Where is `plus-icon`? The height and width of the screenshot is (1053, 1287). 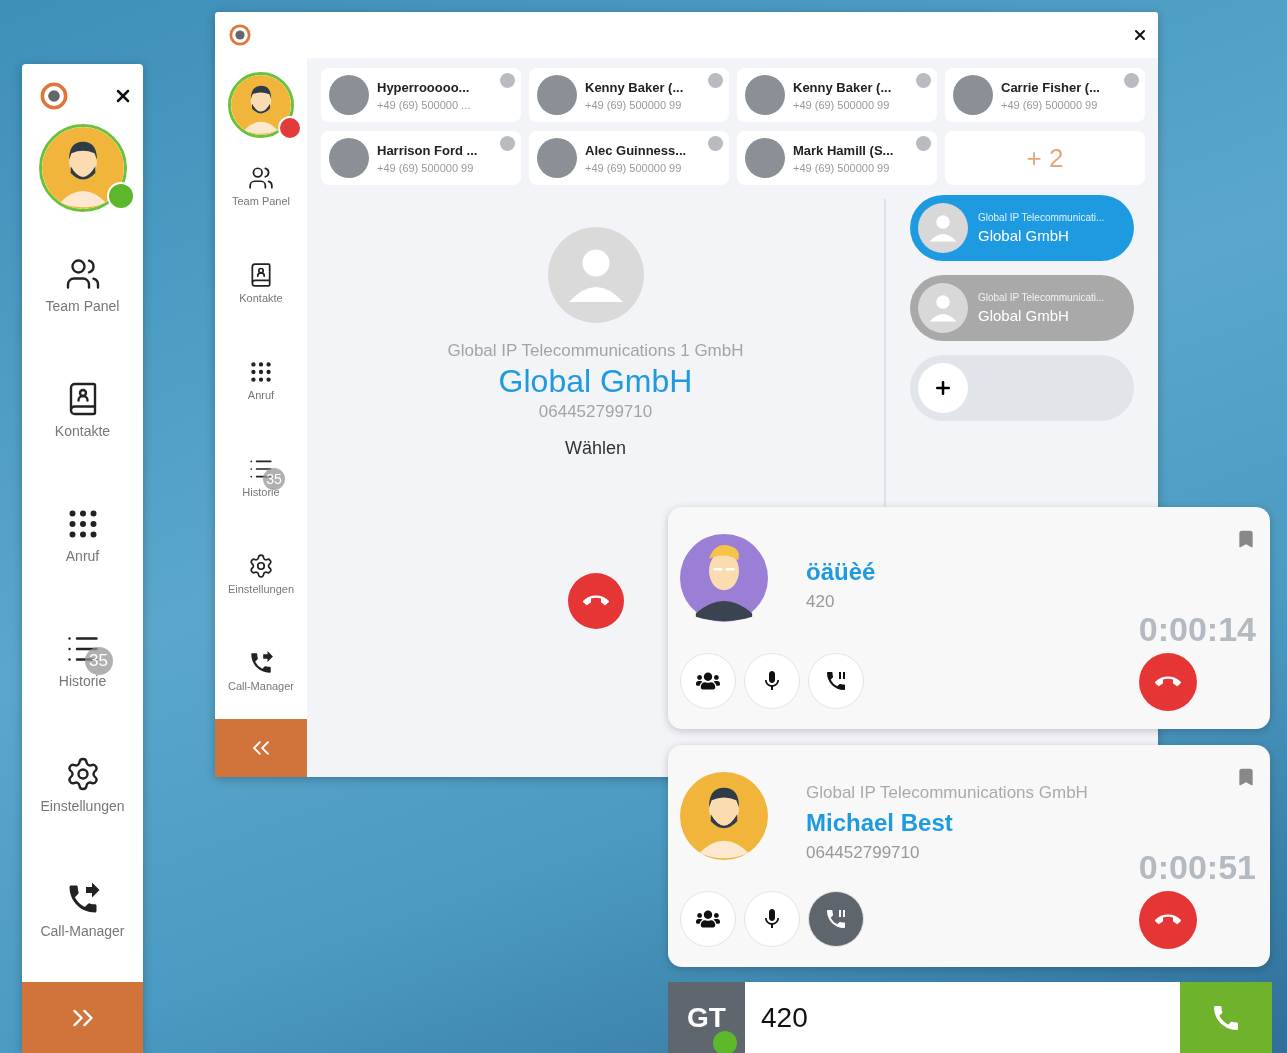 plus-icon is located at coordinates (943, 388).